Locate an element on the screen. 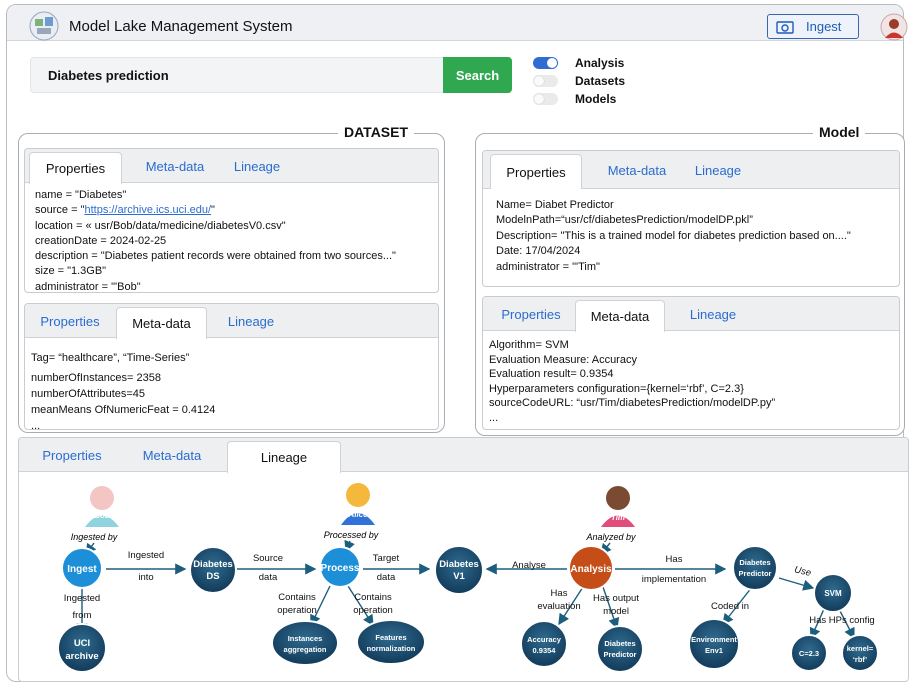  edge-label: evaluation is located at coordinates (558, 606).